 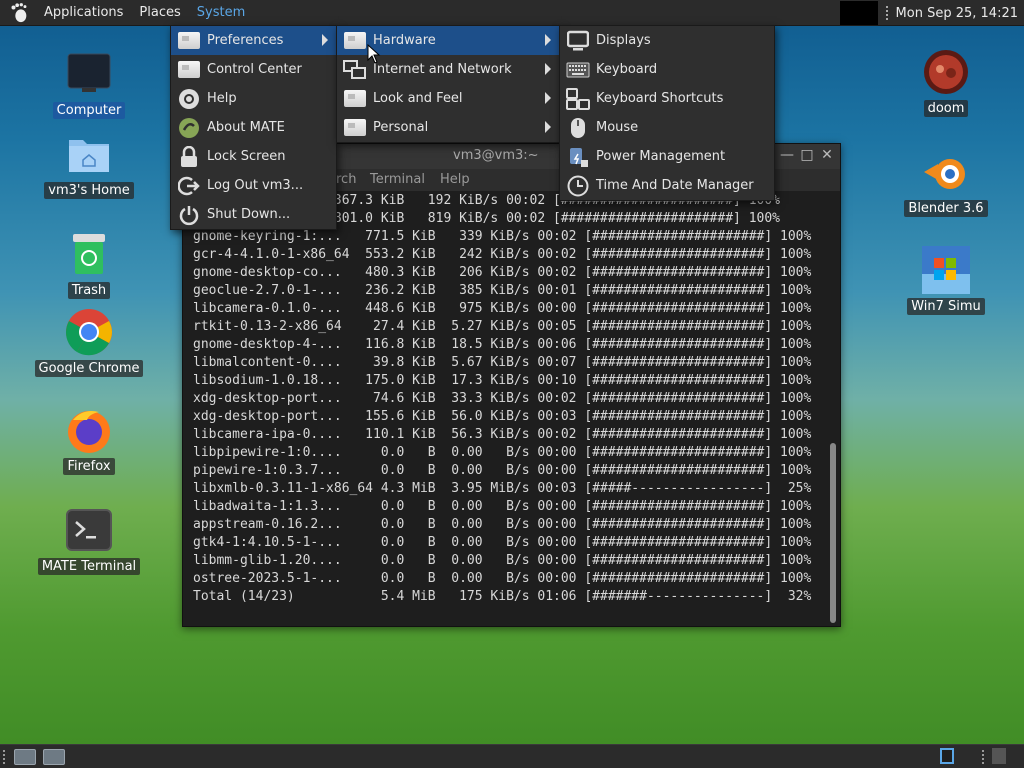 I want to click on menu-item-power-management: Power Management, so click(x=667, y=156).